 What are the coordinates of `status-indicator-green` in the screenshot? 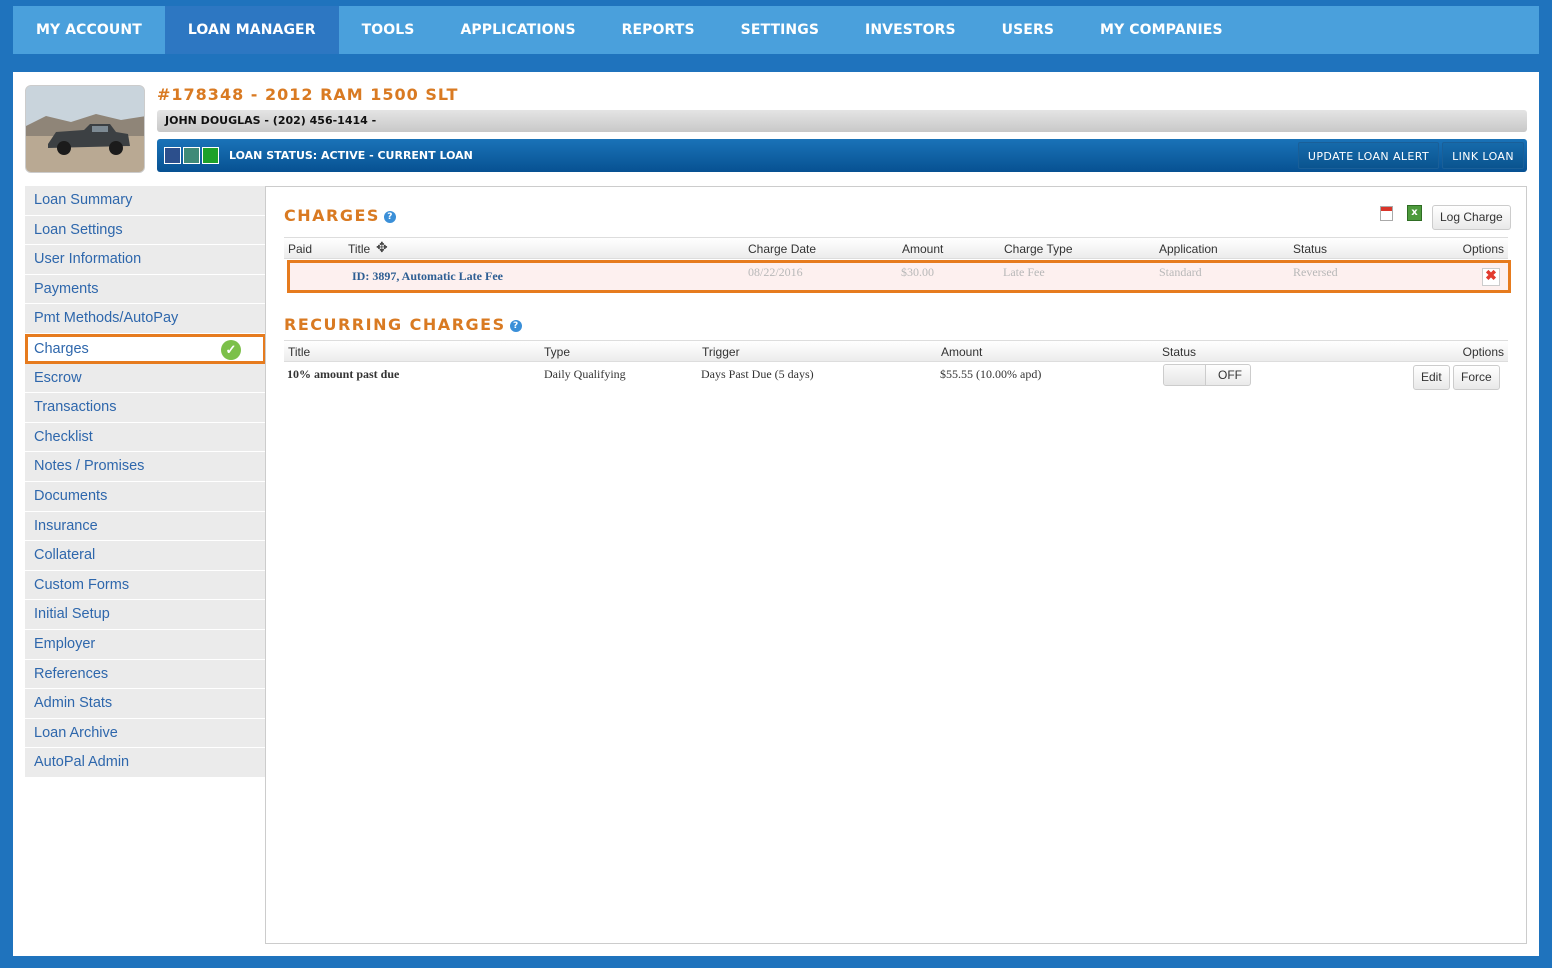 It's located at (210, 155).